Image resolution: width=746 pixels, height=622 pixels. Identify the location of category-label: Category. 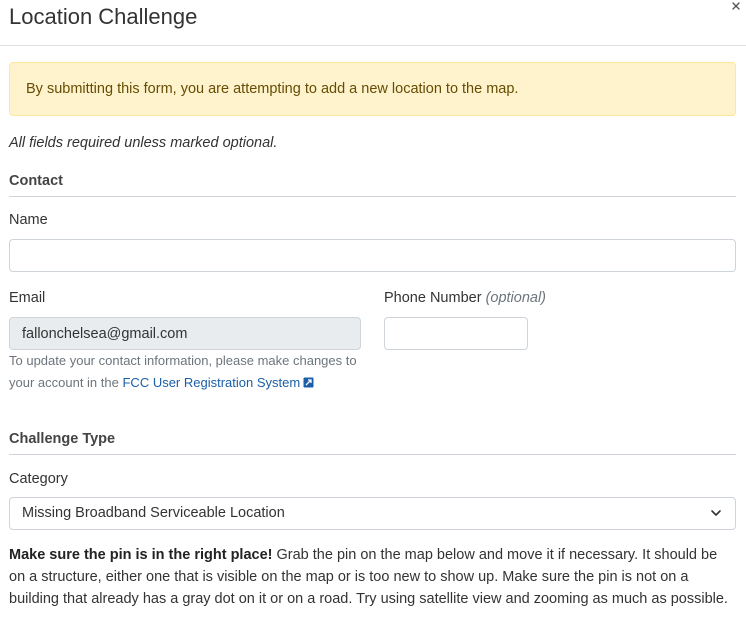
(38, 479).